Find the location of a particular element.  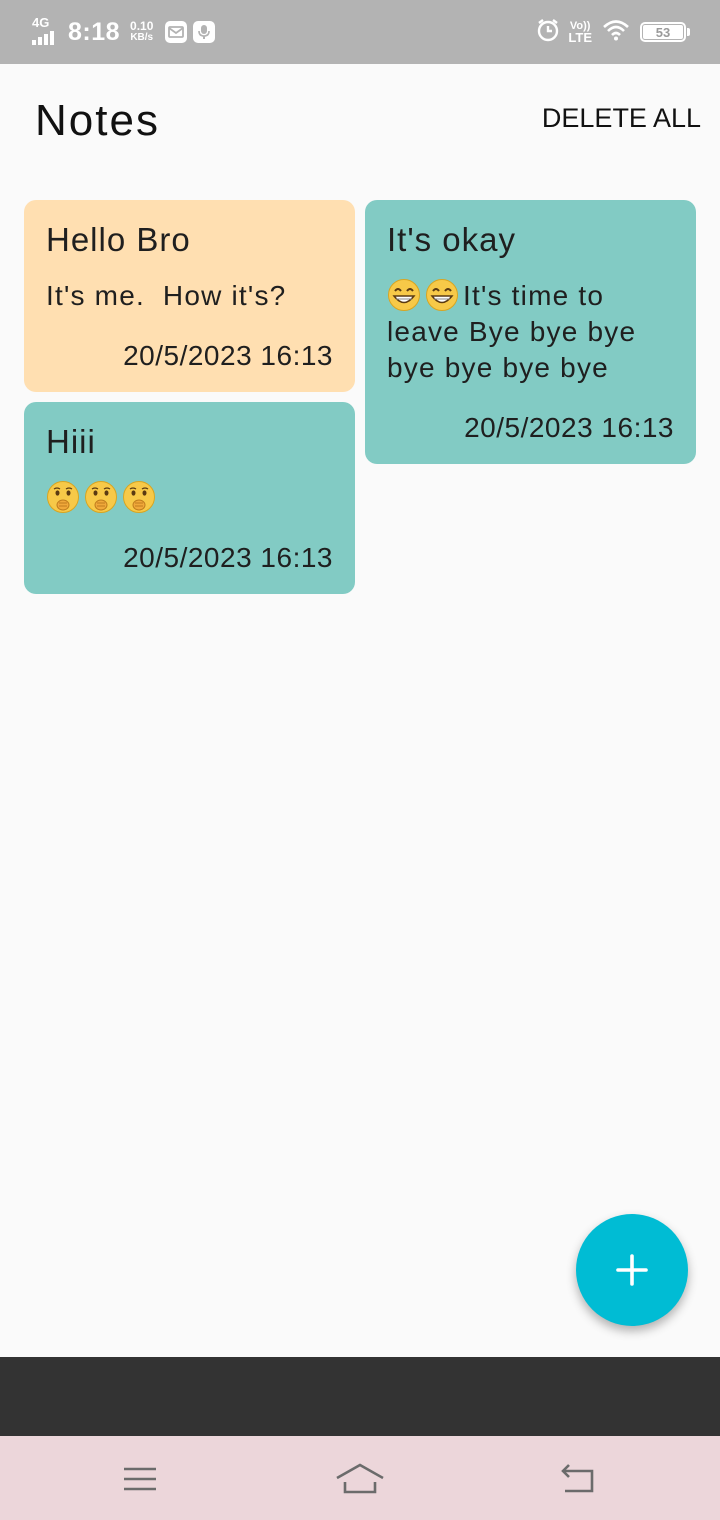

status-right: Vo)) LTE 53 is located at coordinates (613, 32).